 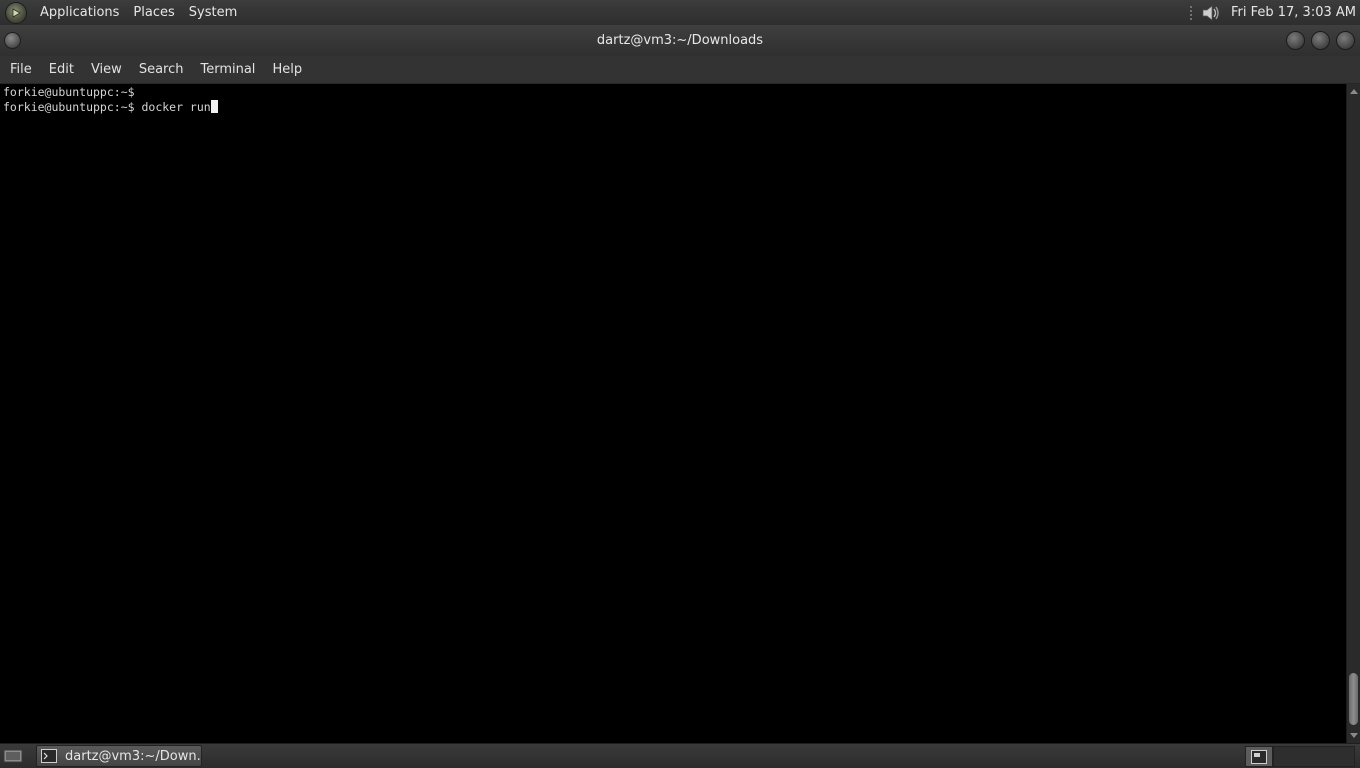 I want to click on terminal-icon, so click(x=49, y=756).